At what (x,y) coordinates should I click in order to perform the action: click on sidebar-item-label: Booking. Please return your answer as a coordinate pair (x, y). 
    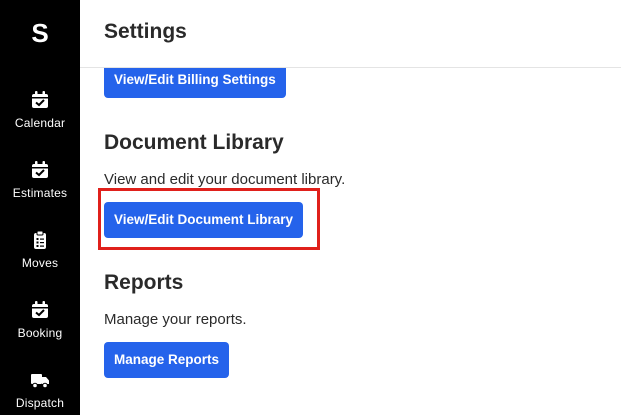
    Looking at the image, I should click on (40, 333).